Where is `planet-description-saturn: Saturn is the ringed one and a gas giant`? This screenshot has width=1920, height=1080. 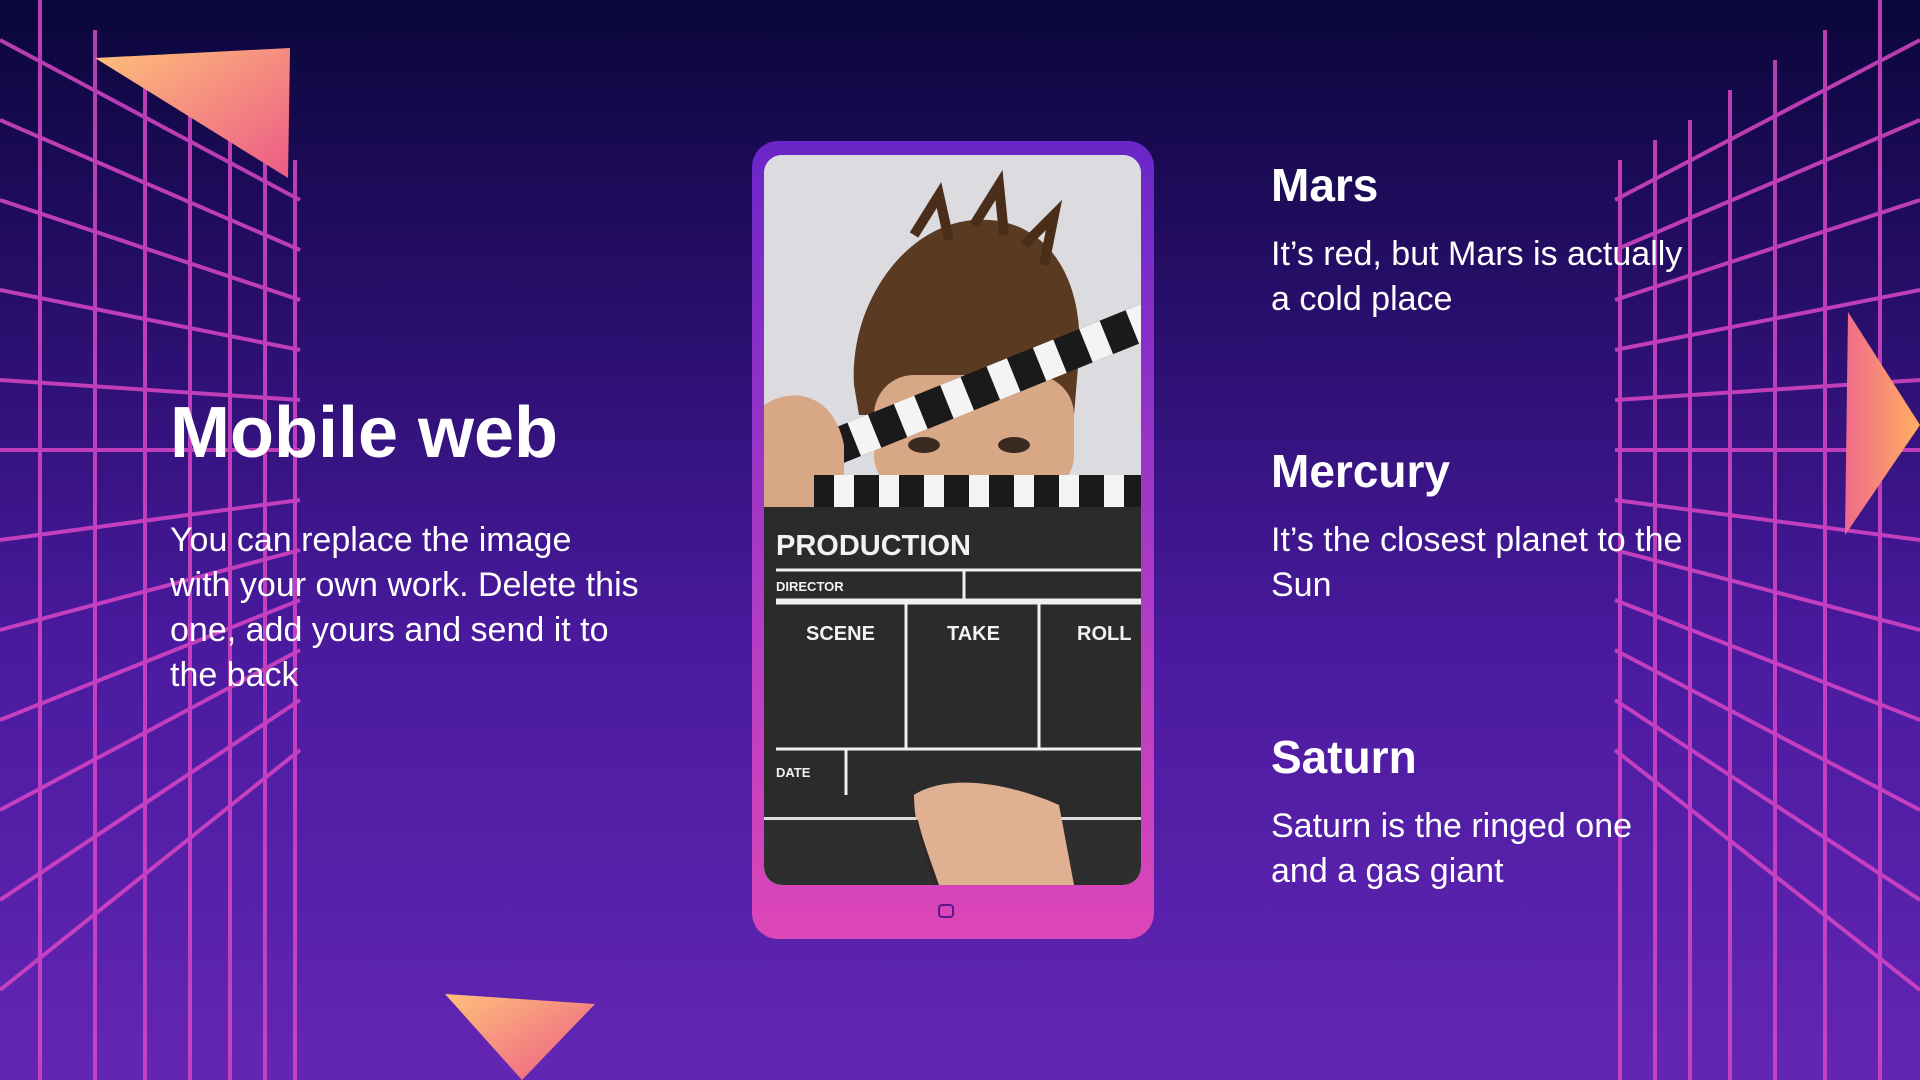
planet-description-saturn: Saturn is the ringed one and a gas giant is located at coordinates (1452, 848).